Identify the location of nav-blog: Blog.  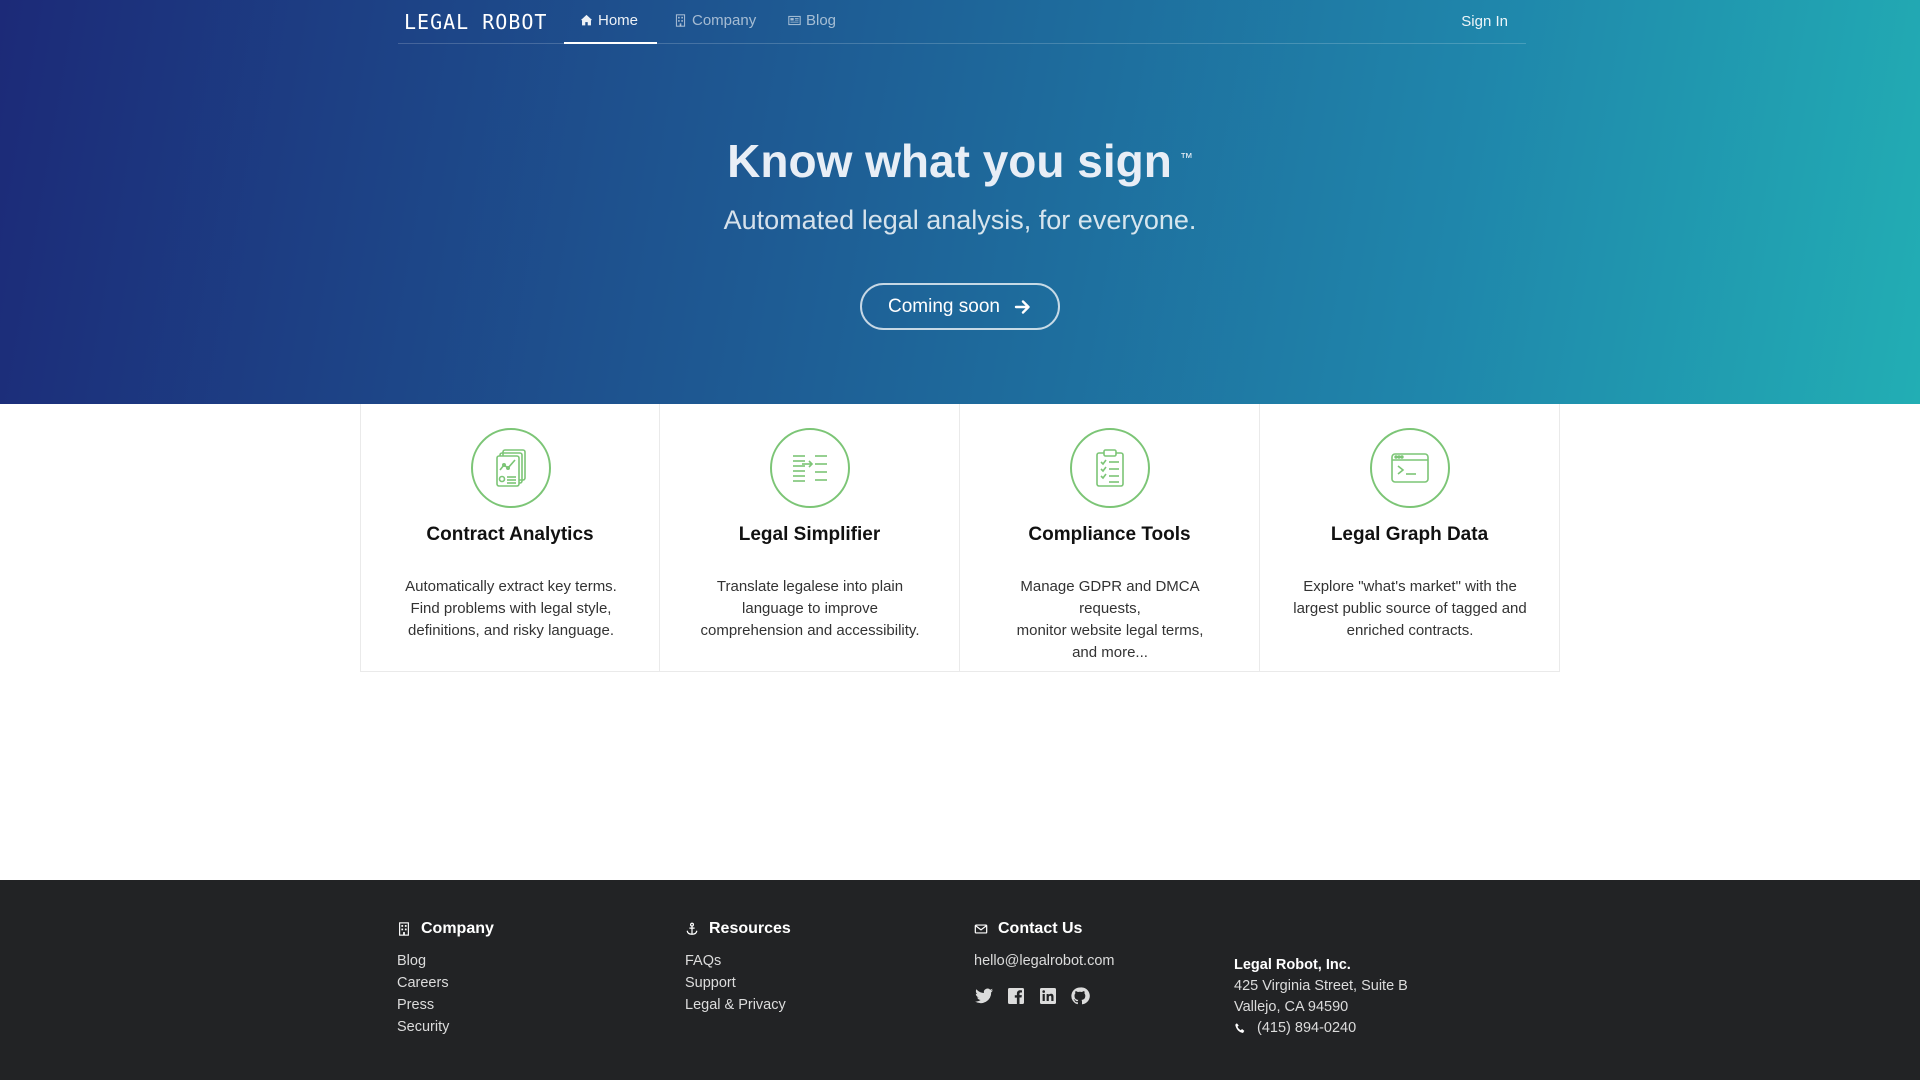
(812, 28).